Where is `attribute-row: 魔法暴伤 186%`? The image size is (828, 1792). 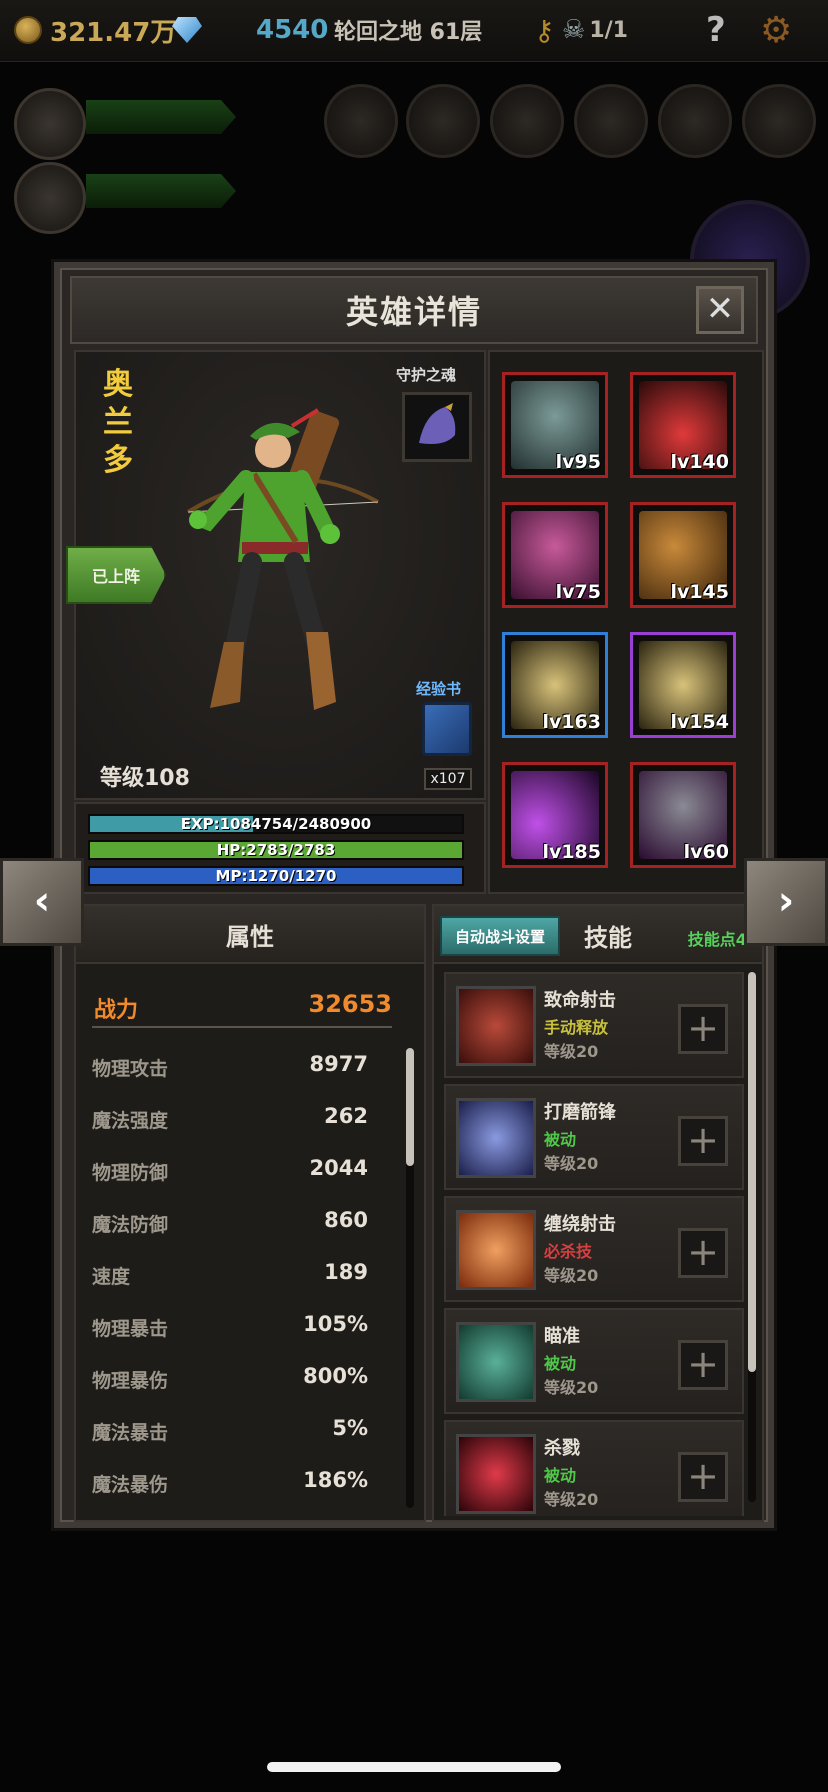 attribute-row: 魔法暴伤 186% is located at coordinates (230, 1484).